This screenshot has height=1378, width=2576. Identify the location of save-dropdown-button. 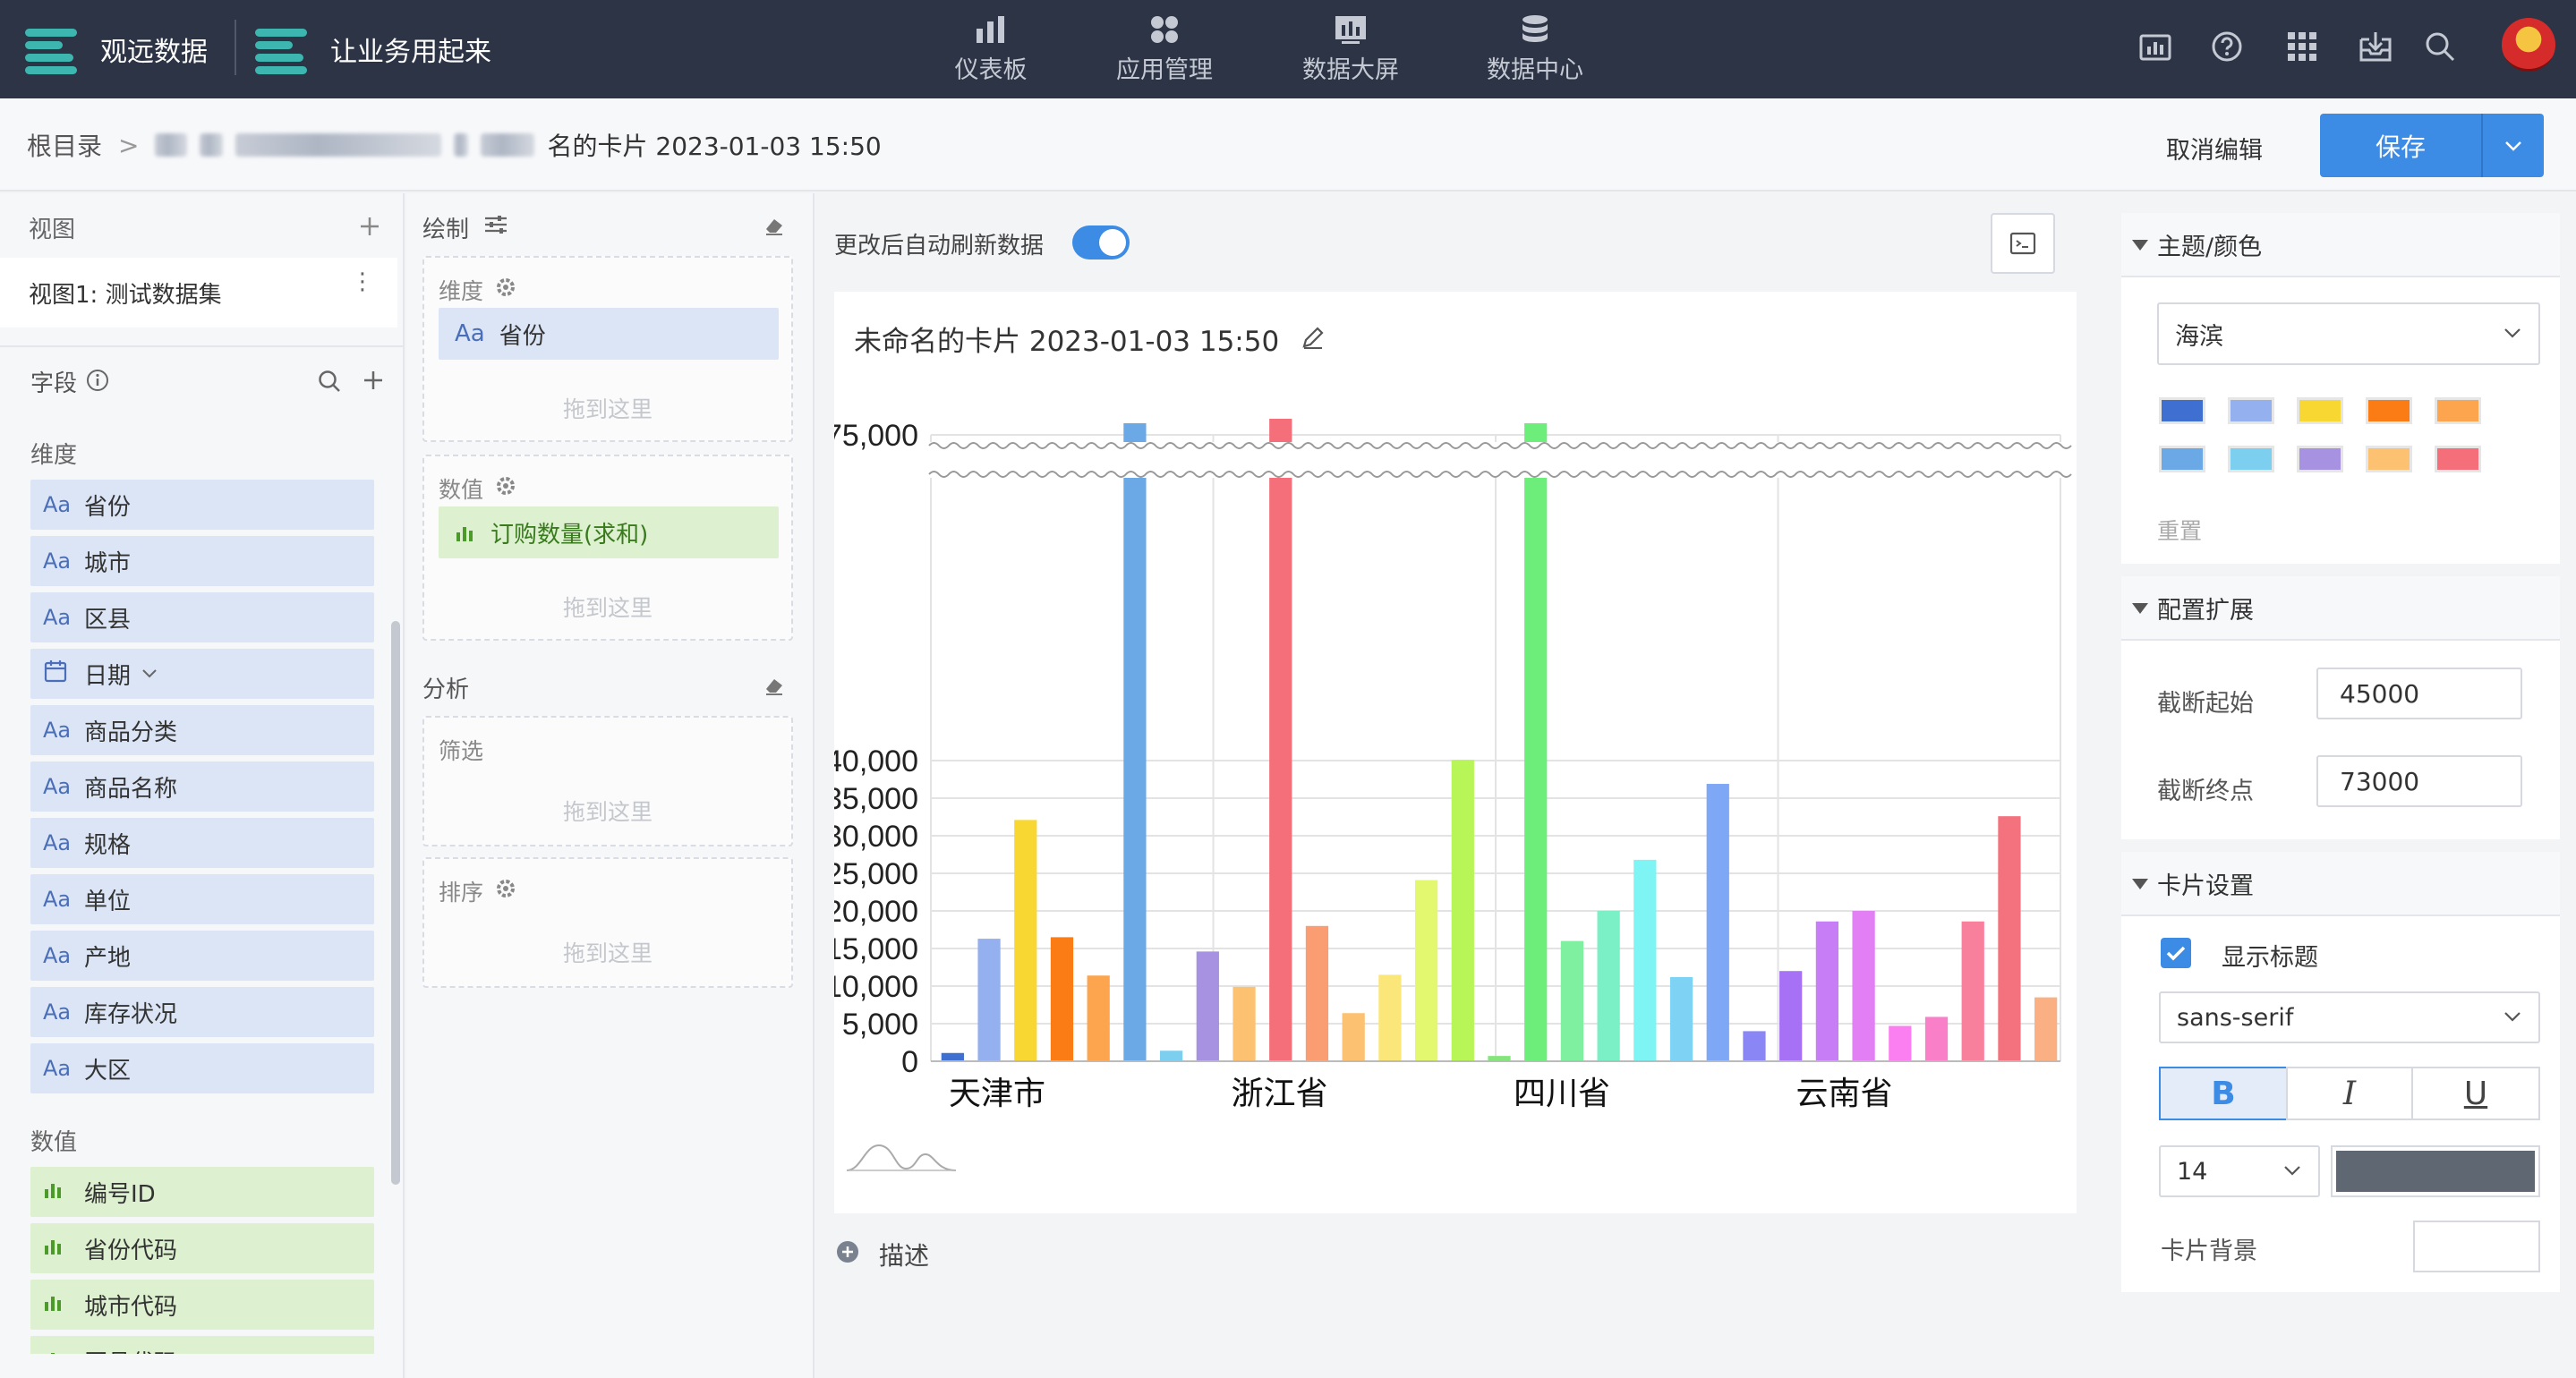
(2512, 146).